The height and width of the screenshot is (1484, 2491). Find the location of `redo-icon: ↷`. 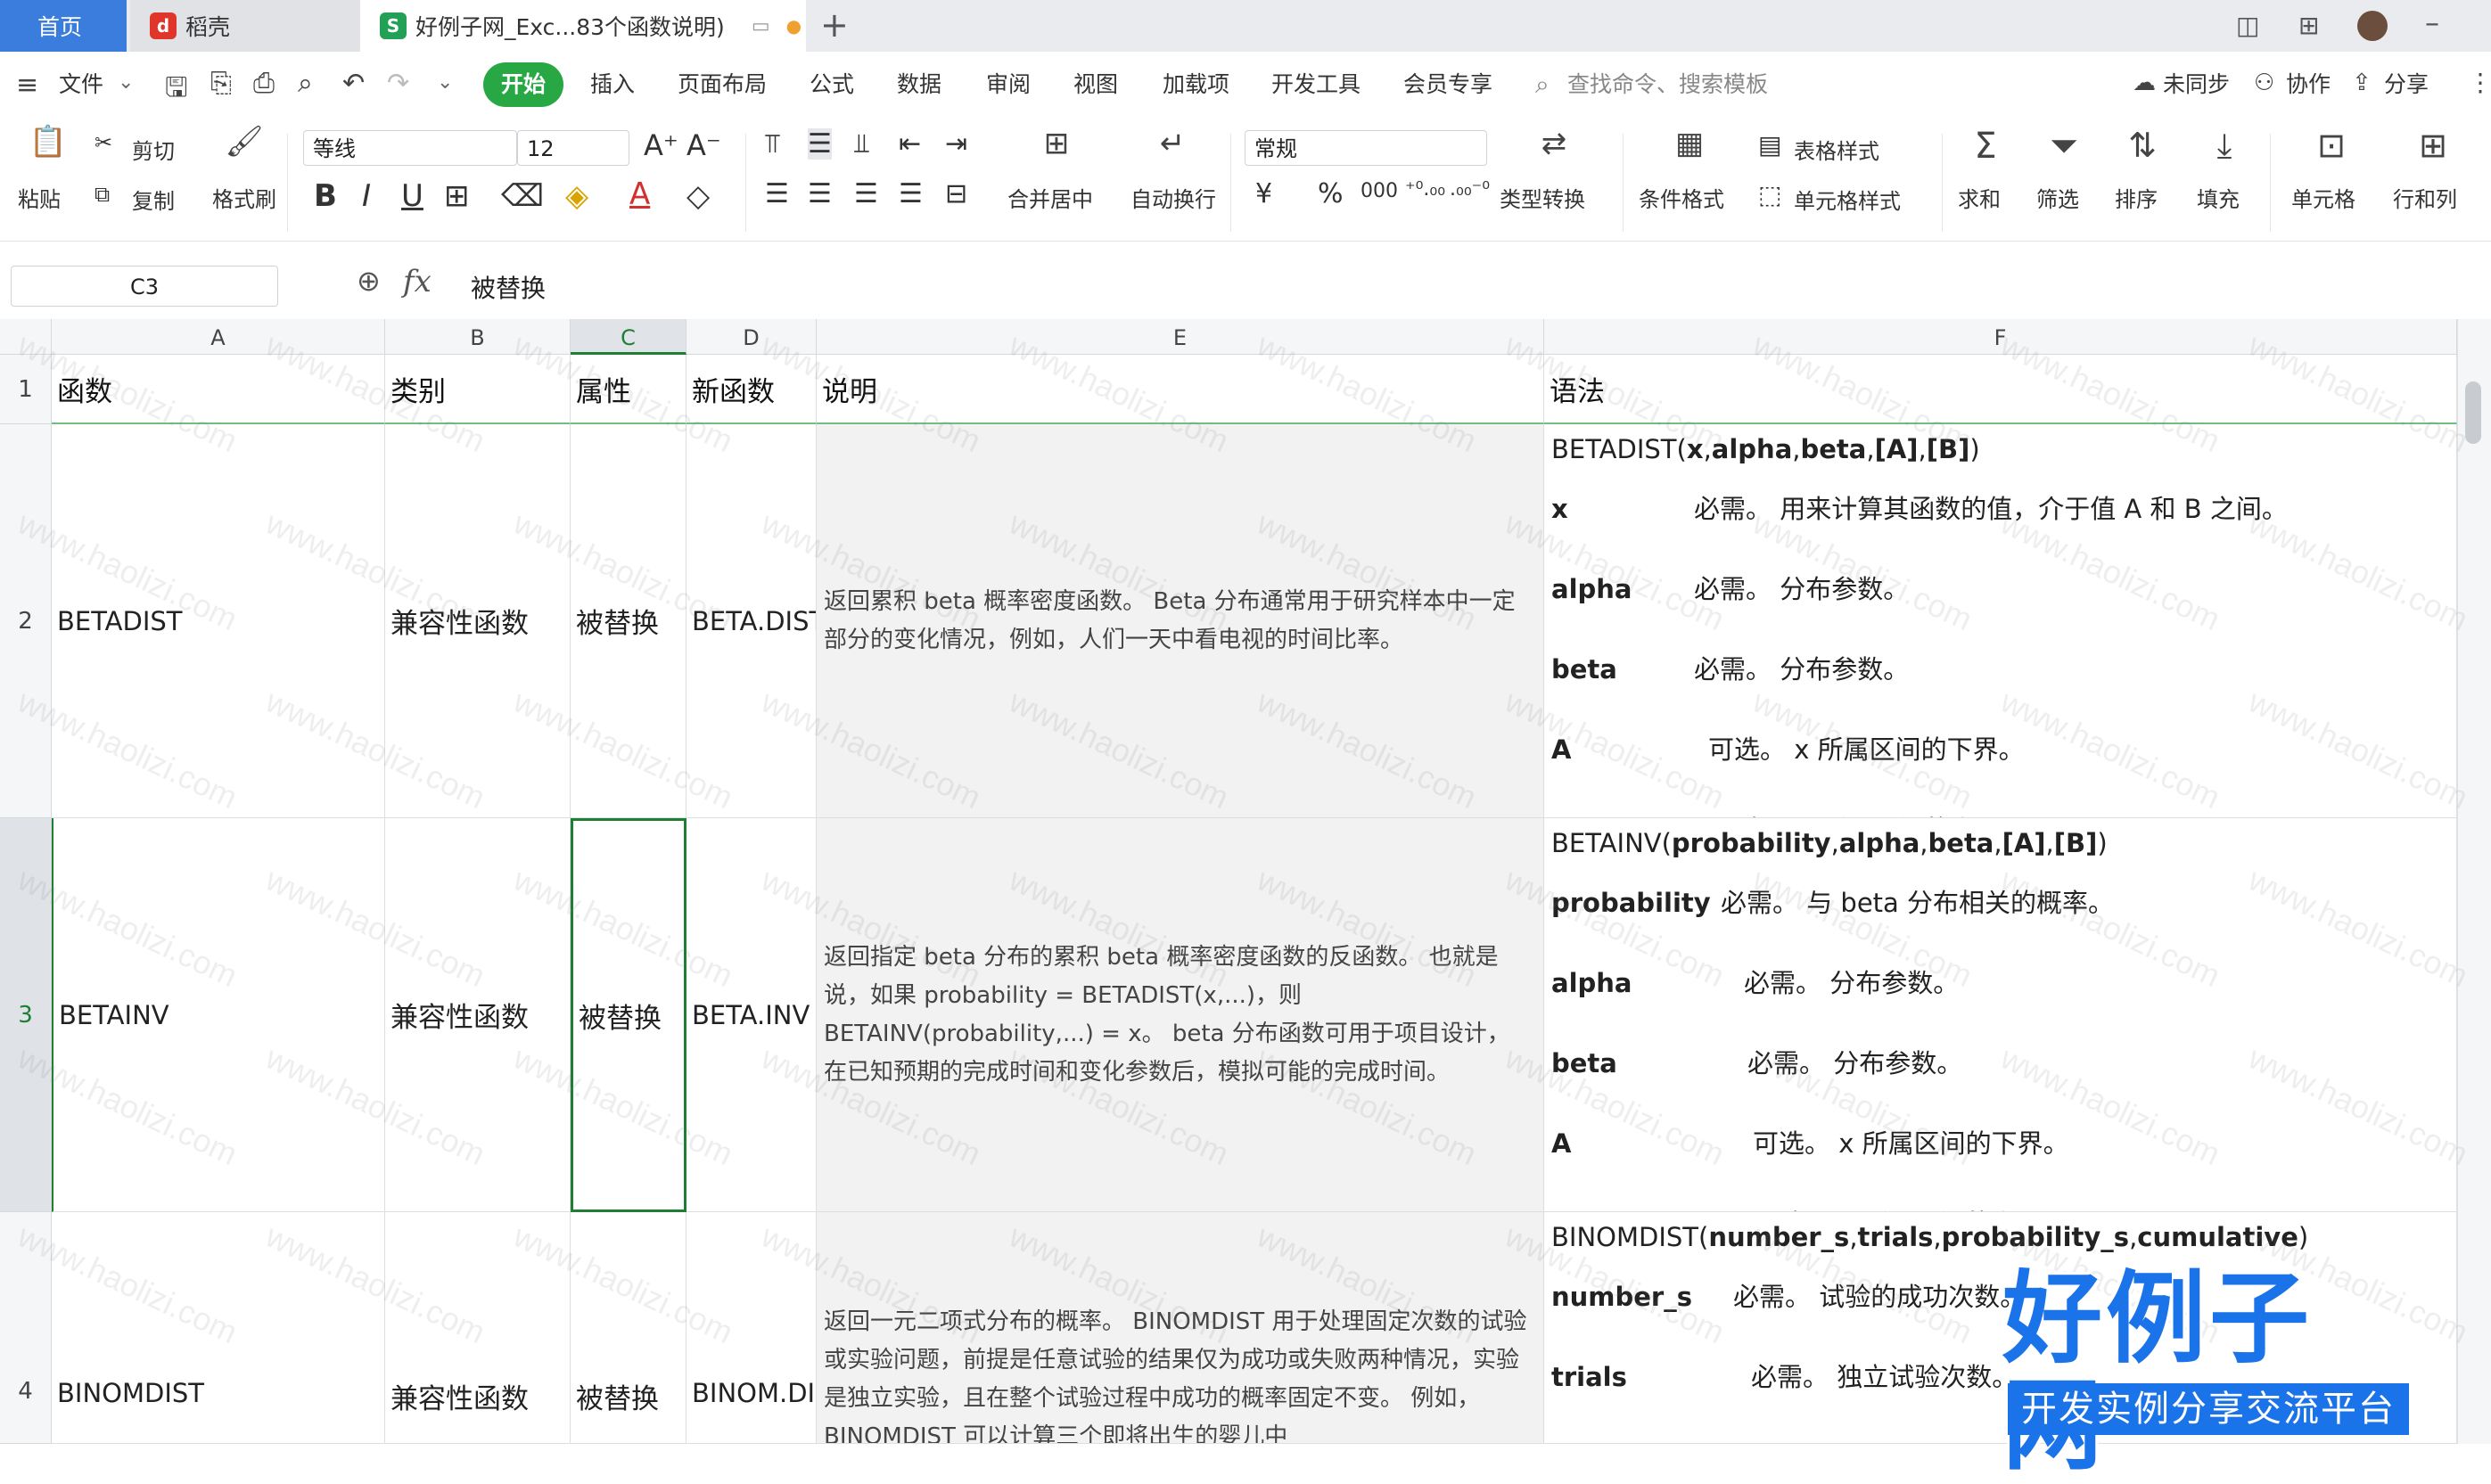

redo-icon: ↷ is located at coordinates (398, 83).